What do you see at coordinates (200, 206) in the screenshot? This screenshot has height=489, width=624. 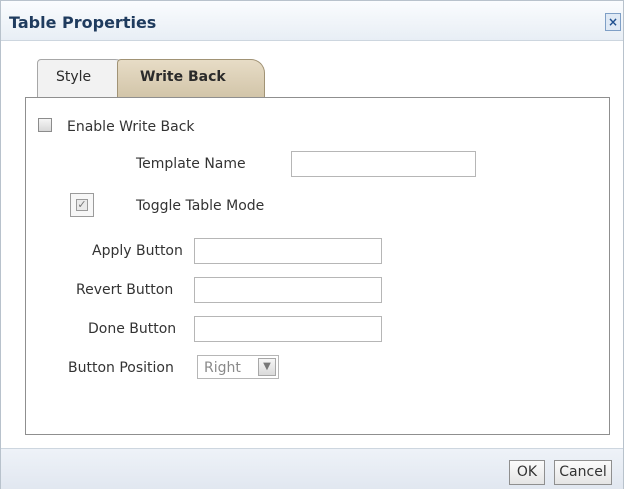 I see `toggle-table-mode-label: Toggle Table Mode` at bounding box center [200, 206].